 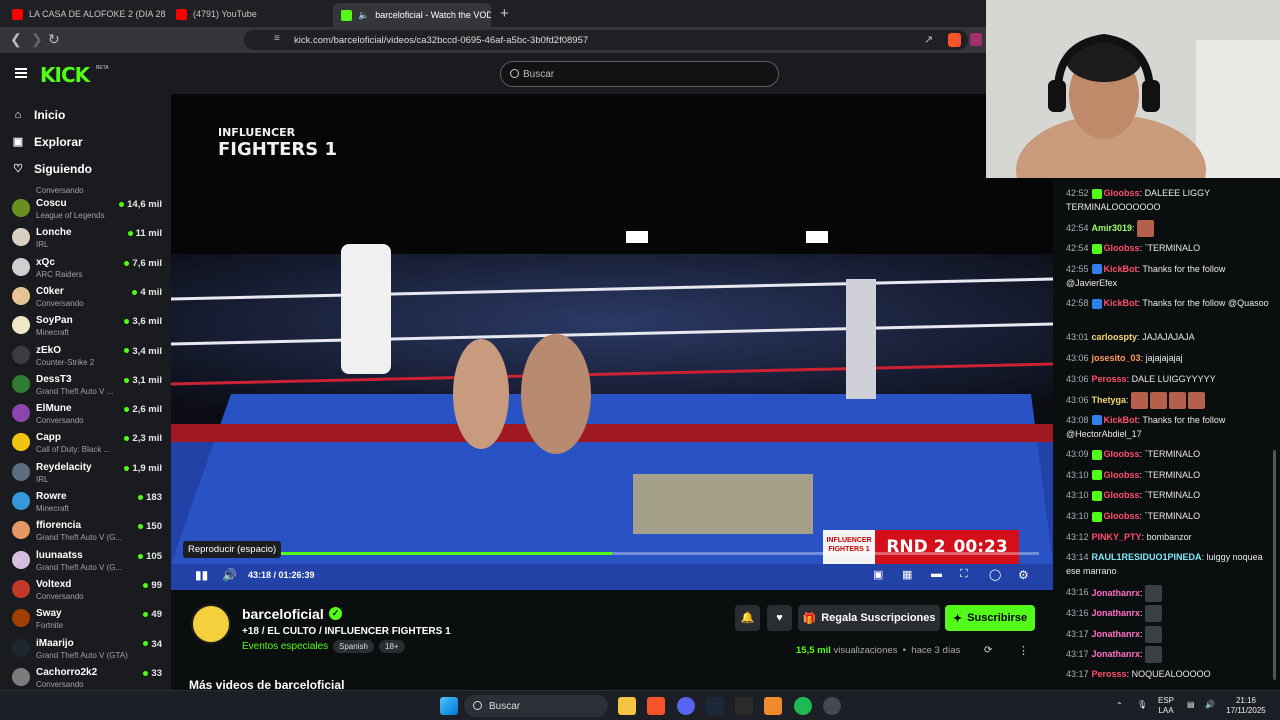 What do you see at coordinates (686, 706) in the screenshot?
I see `discord-icon` at bounding box center [686, 706].